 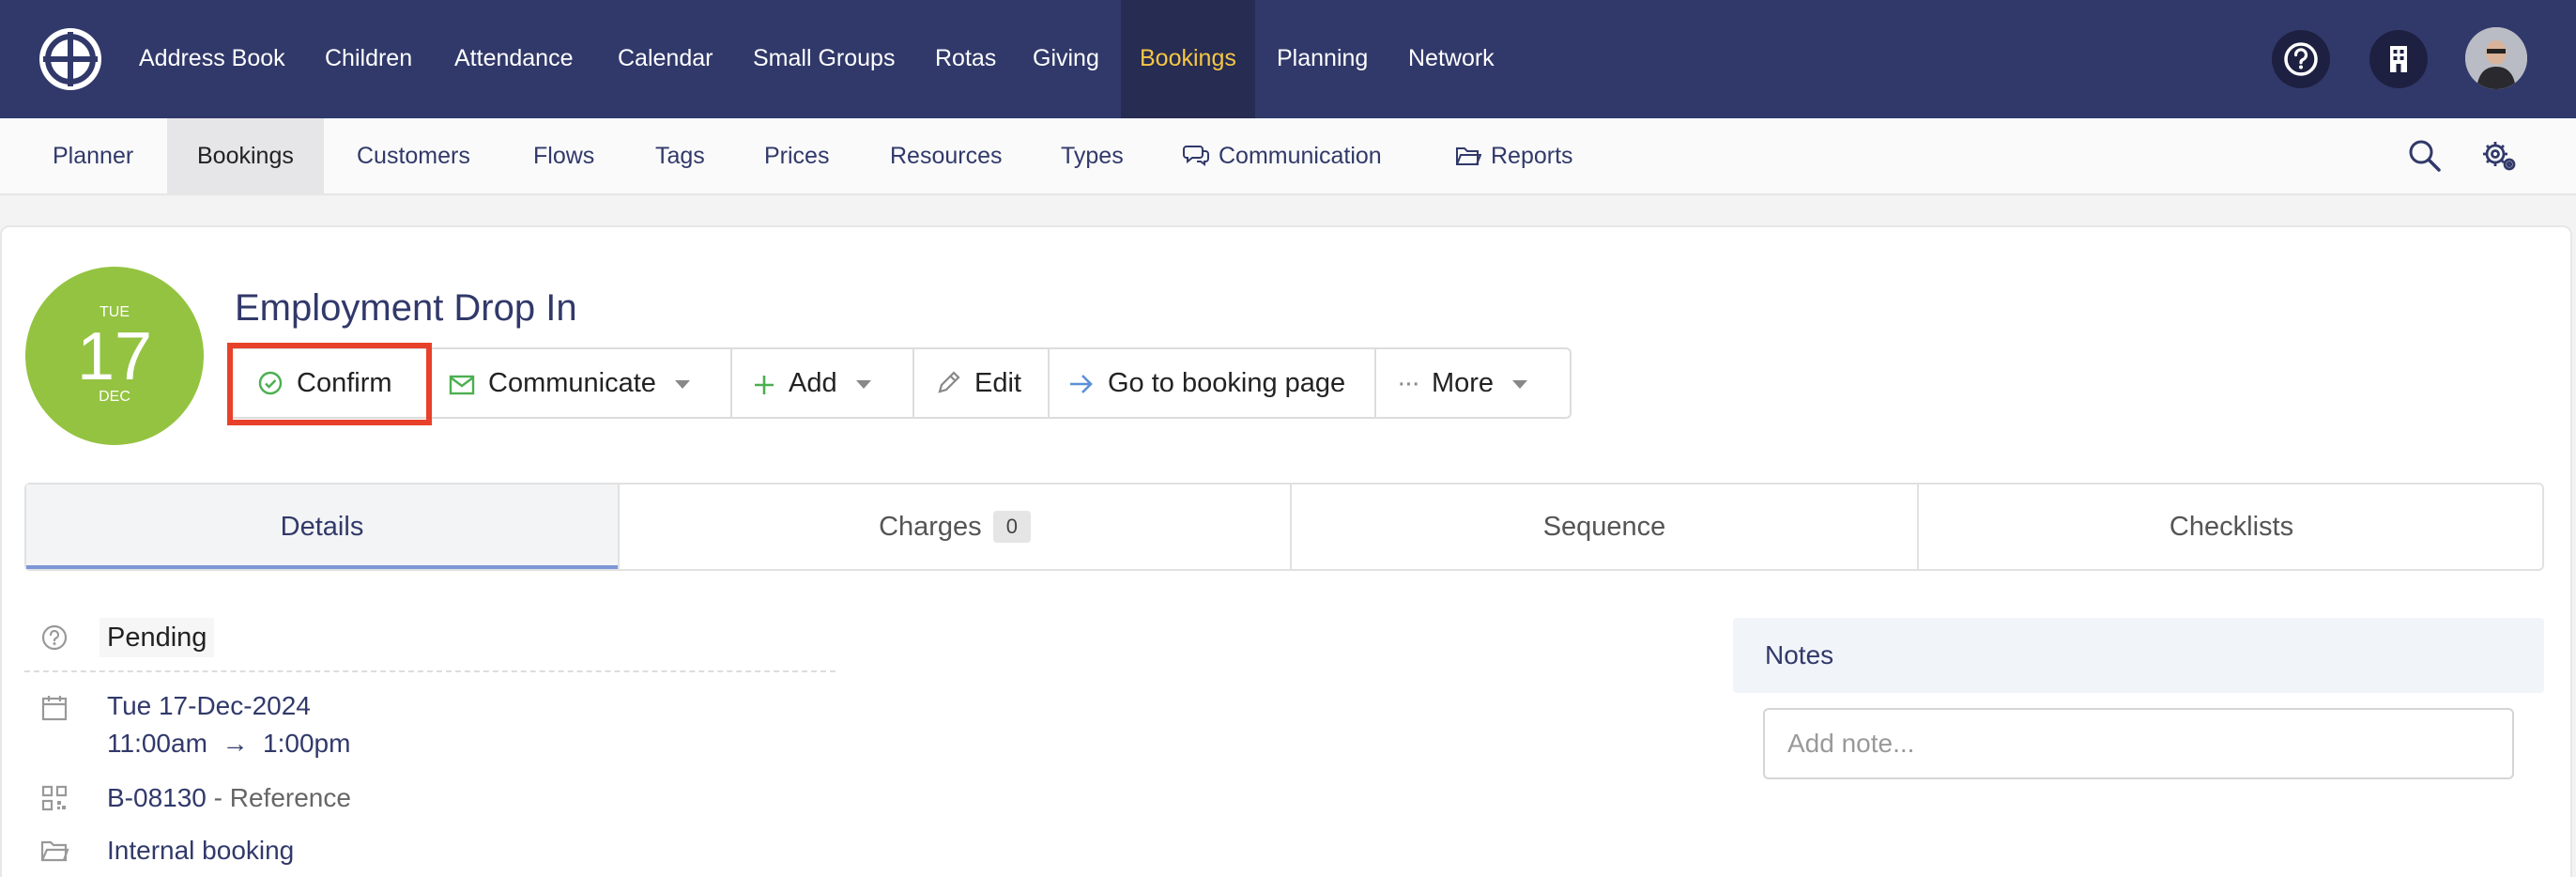 What do you see at coordinates (580, 383) in the screenshot?
I see `communicate-button: Communicate` at bounding box center [580, 383].